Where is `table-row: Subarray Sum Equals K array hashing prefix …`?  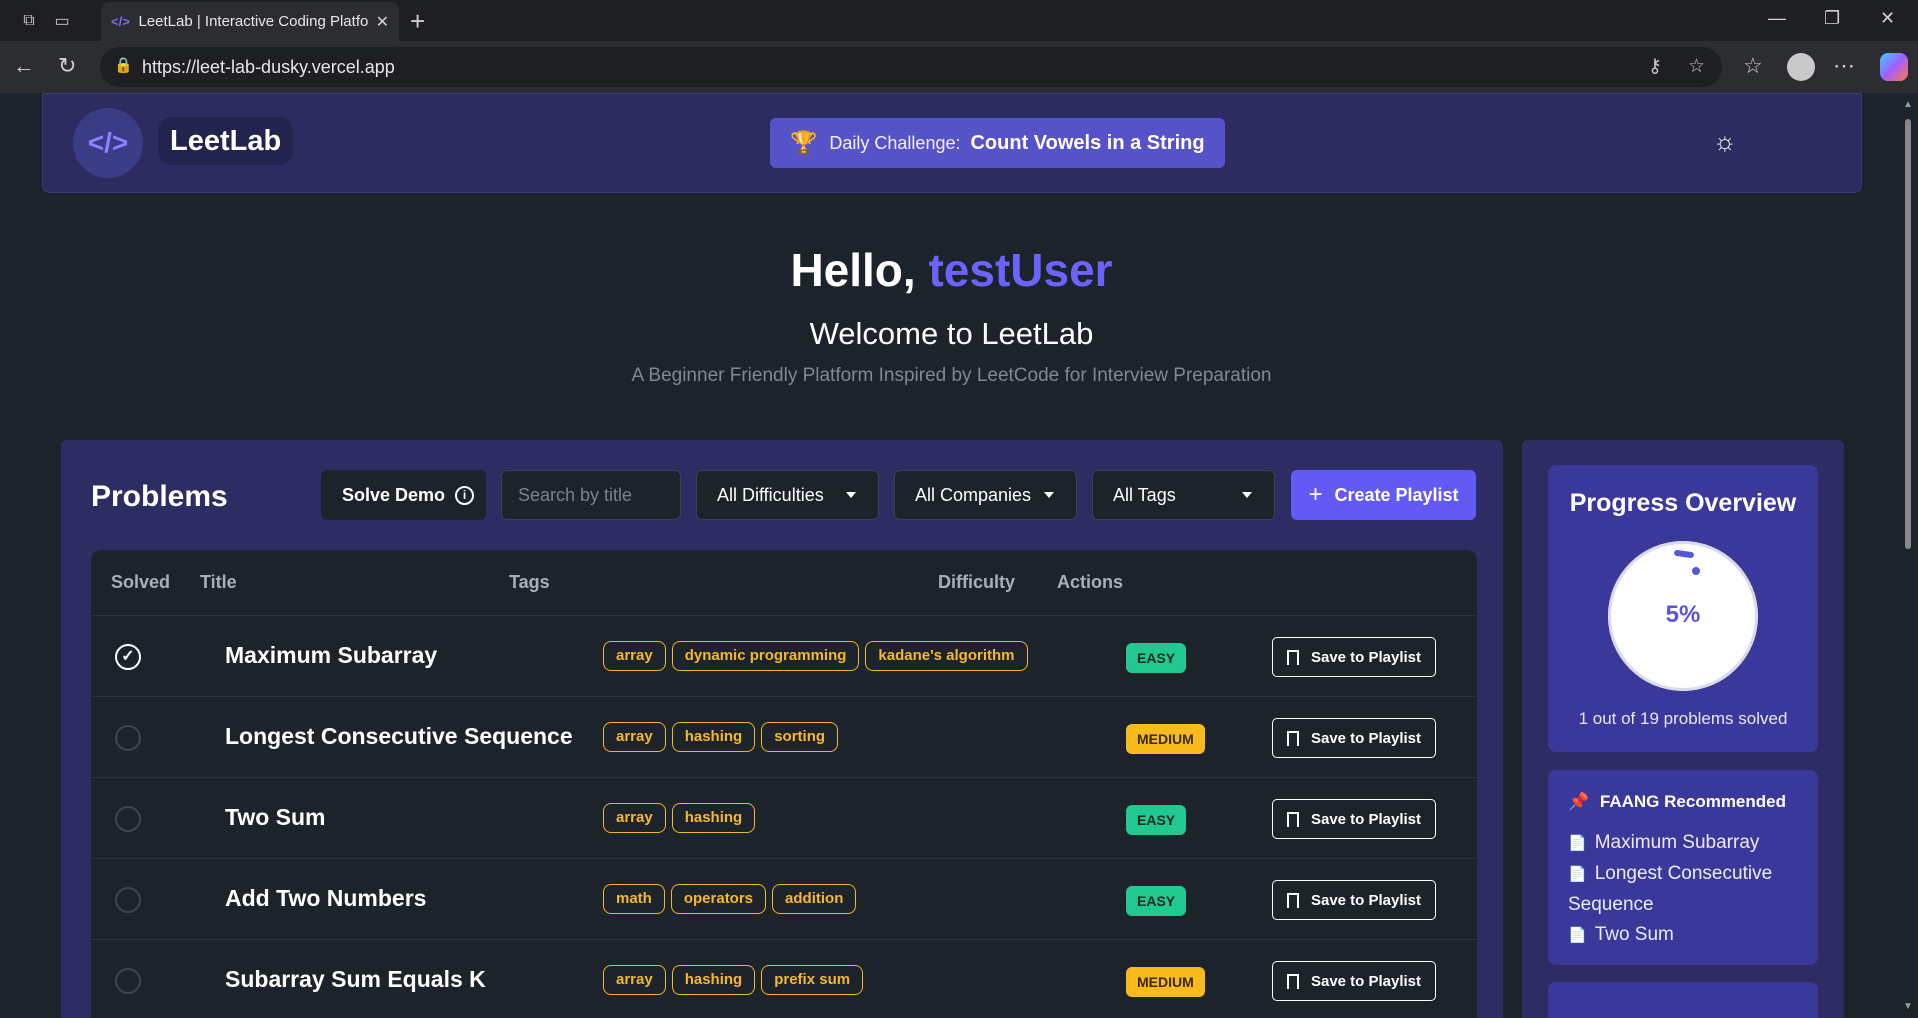
table-row: Subarray Sum Equals K array hashing prefix … is located at coordinates (784, 979).